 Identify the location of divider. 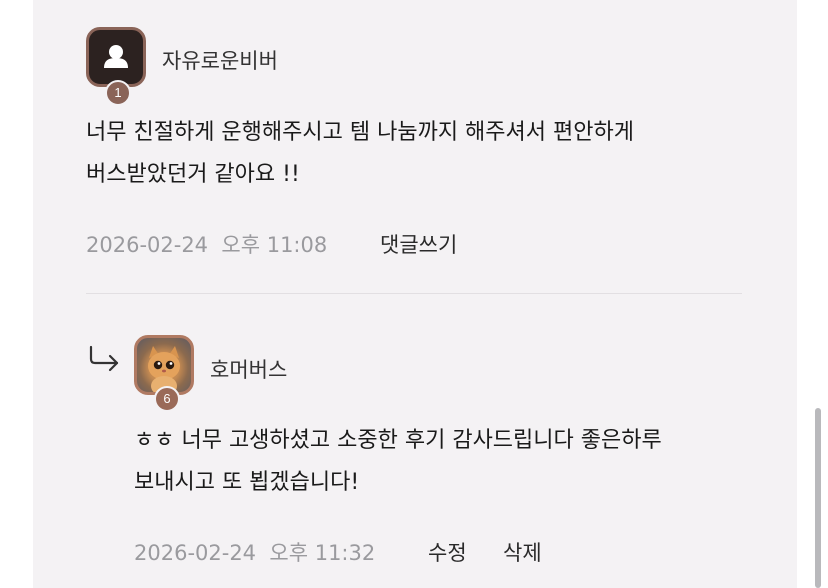
(414, 293).